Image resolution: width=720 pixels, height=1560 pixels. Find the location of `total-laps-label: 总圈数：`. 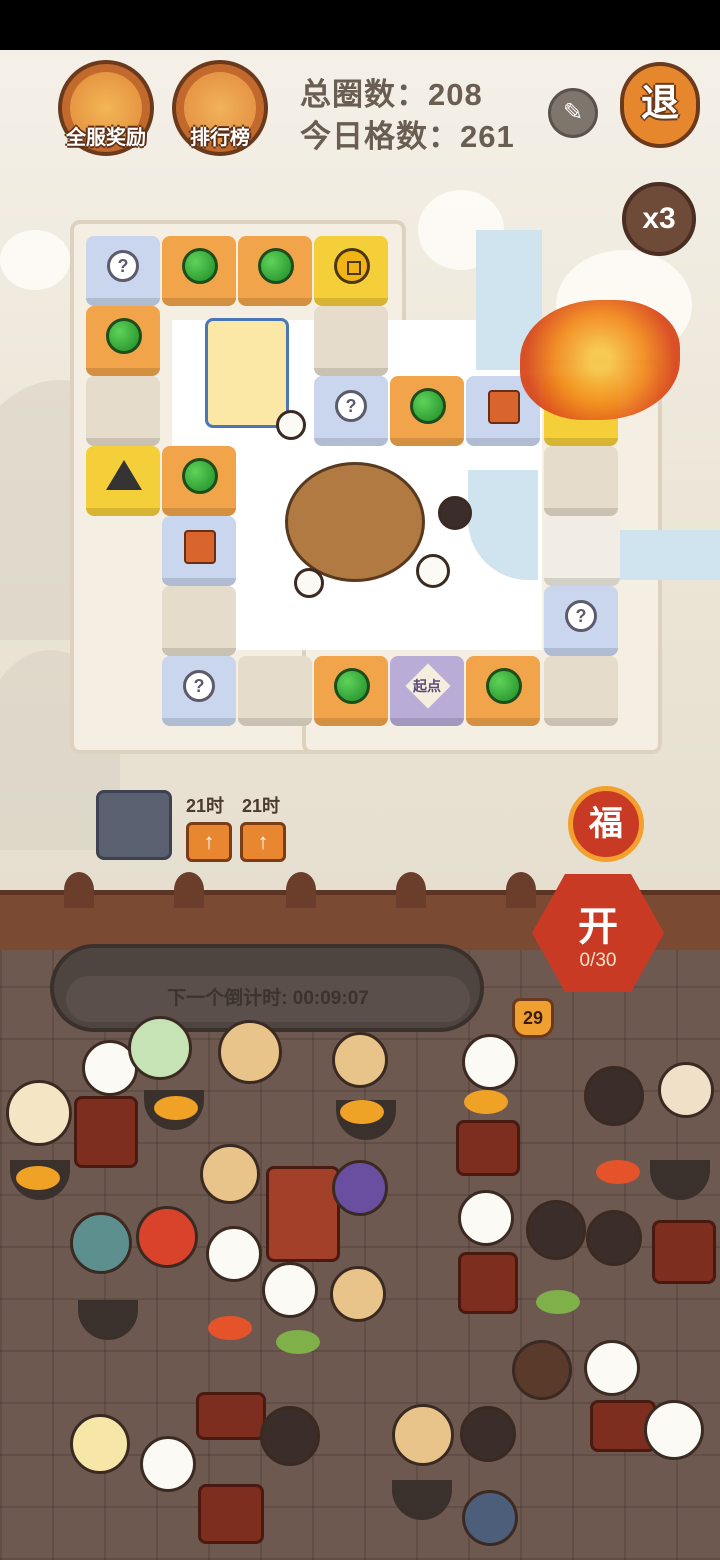

total-laps-label: 总圈数： is located at coordinates (364, 94).